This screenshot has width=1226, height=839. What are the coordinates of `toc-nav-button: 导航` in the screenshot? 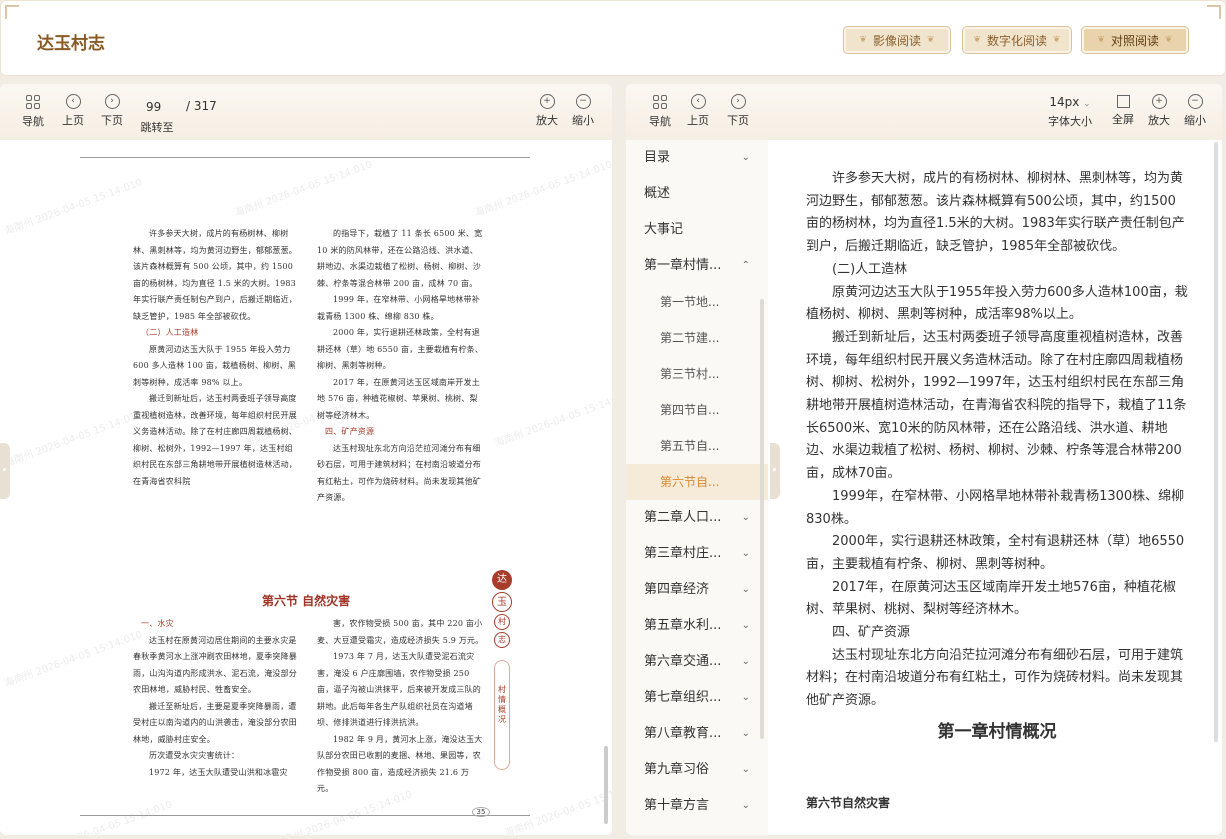 It's located at (660, 111).